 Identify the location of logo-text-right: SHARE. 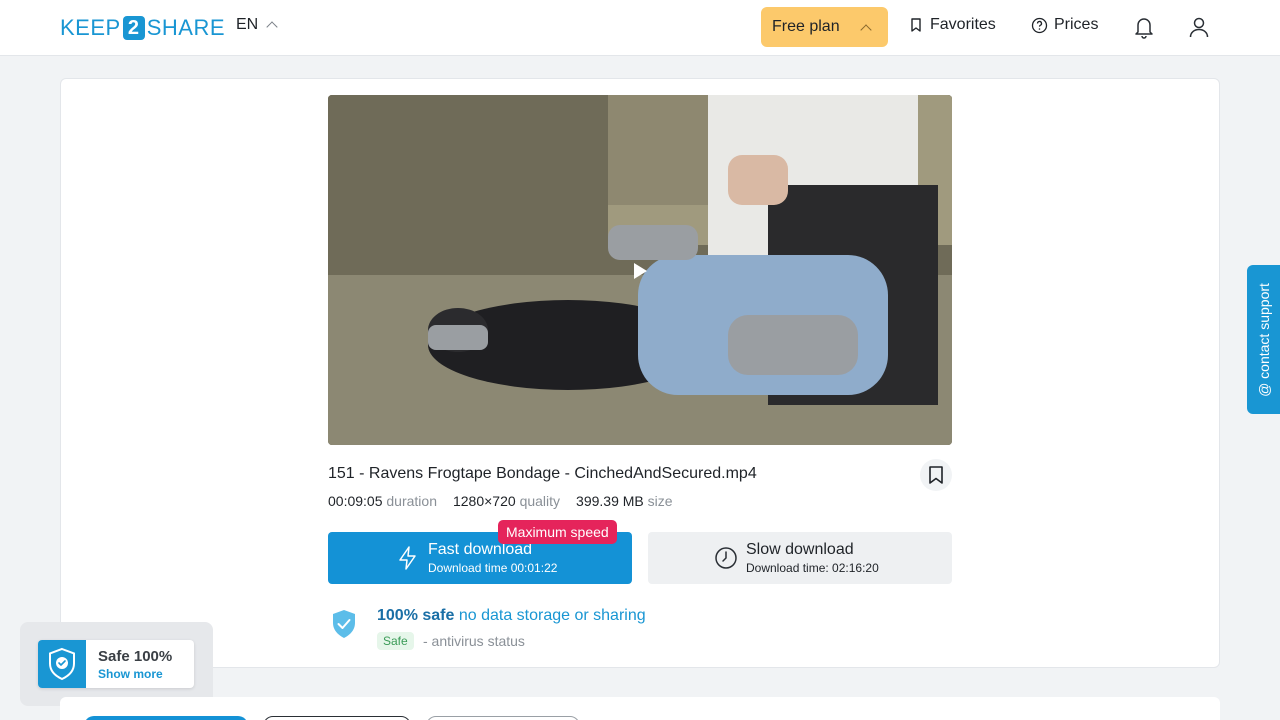
(185, 27).